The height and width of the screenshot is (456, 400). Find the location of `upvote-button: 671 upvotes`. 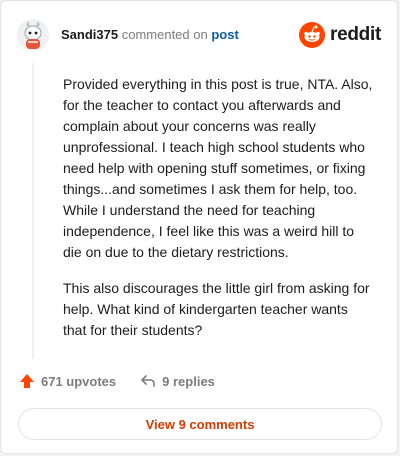

upvote-button: 671 upvotes is located at coordinates (67, 381).